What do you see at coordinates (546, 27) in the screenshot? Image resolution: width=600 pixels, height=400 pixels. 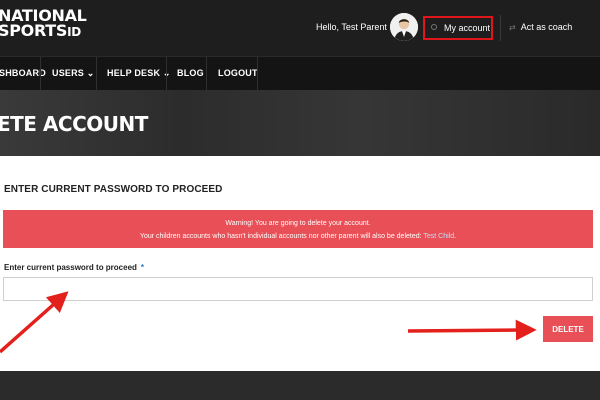 I see `act-as-coach-label: Act as coach` at bounding box center [546, 27].